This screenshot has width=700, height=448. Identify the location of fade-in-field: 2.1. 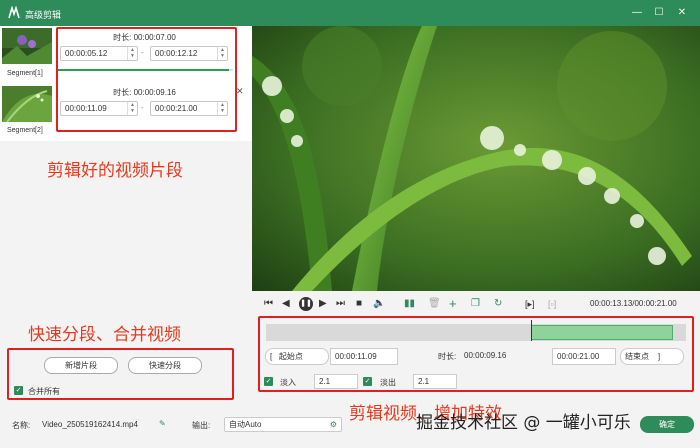
(336, 381).